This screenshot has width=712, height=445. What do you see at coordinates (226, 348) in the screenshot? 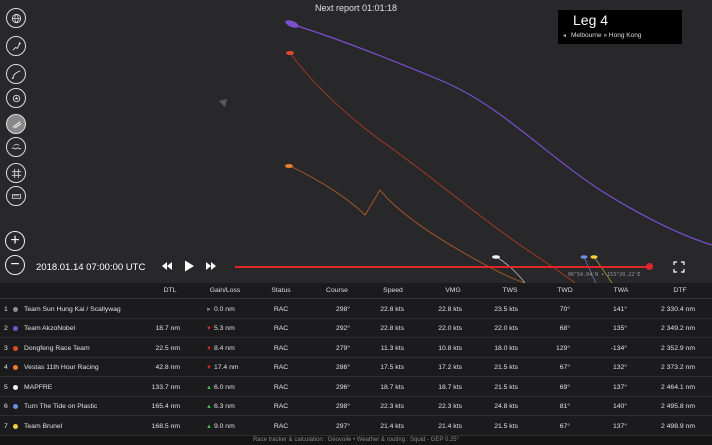
I see `gain-loss: ▼ 8.4 nm` at bounding box center [226, 348].